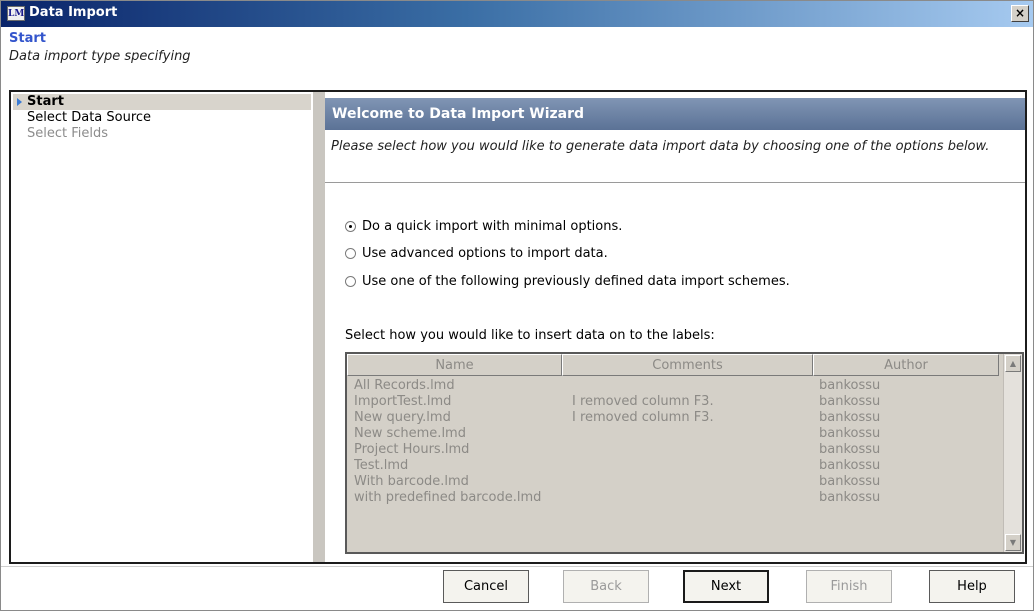 Image resolution: width=1035 pixels, height=612 pixels. What do you see at coordinates (100, 56) in the screenshot?
I see `page-subtitle: Data import type specifying` at bounding box center [100, 56].